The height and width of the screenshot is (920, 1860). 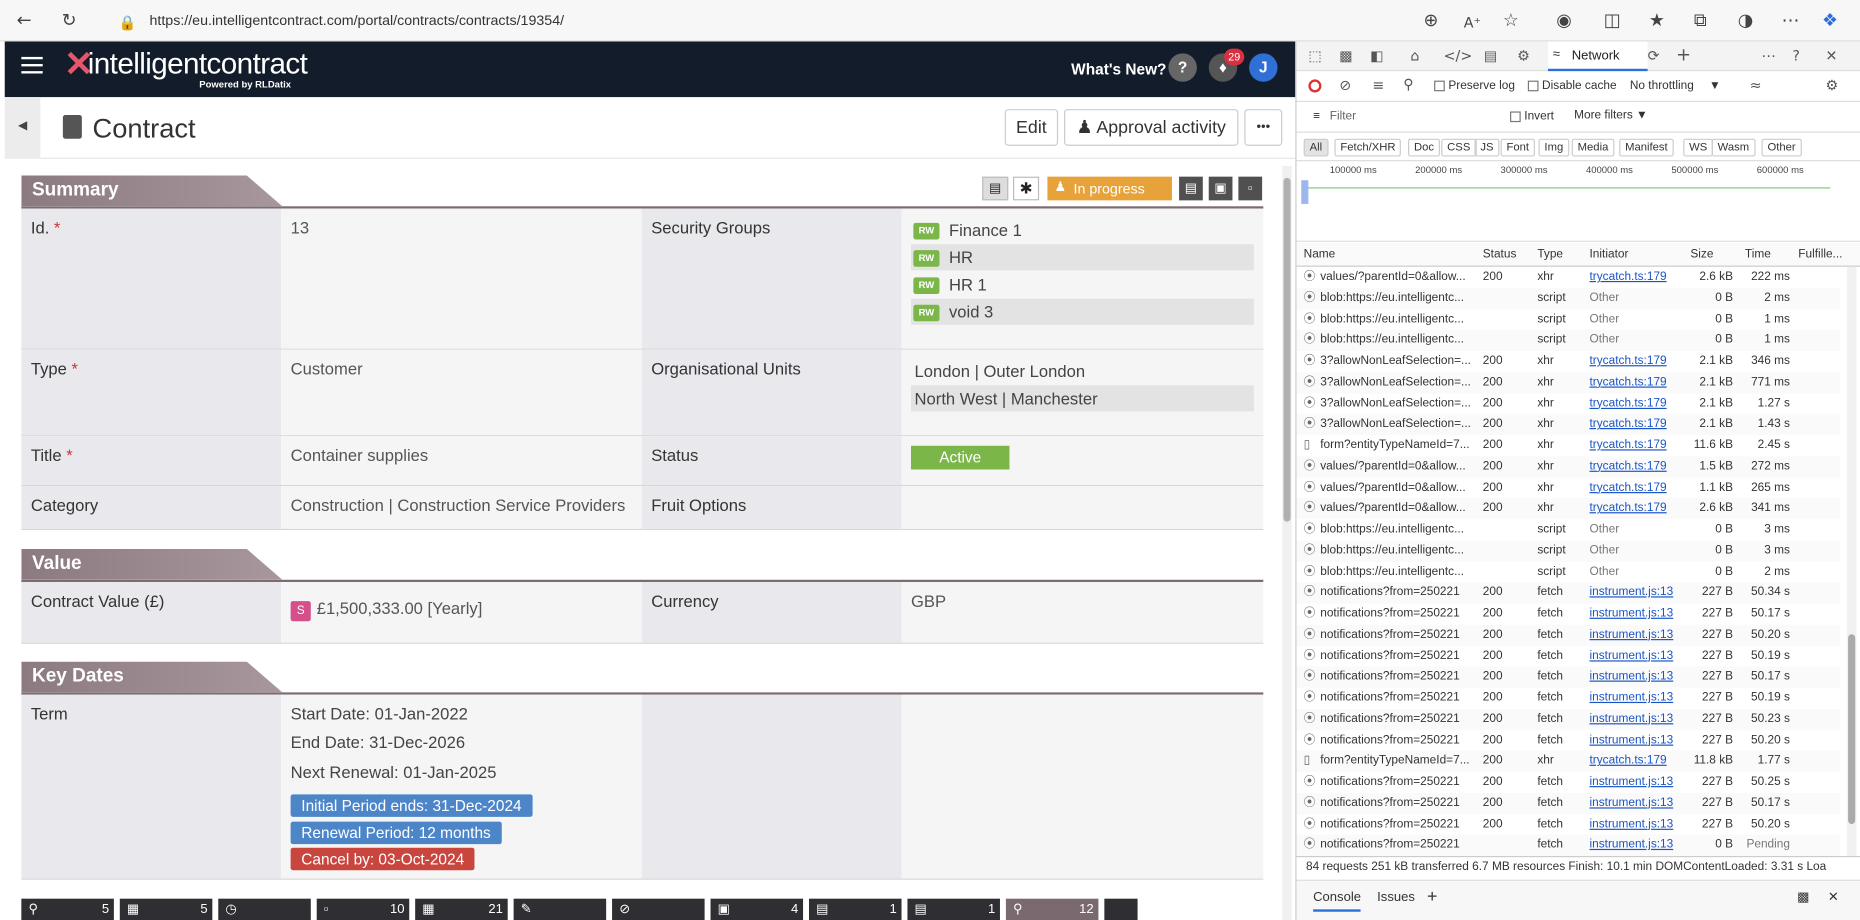 I want to click on footer-tab-notes: ▤ 1, so click(x=953, y=909).